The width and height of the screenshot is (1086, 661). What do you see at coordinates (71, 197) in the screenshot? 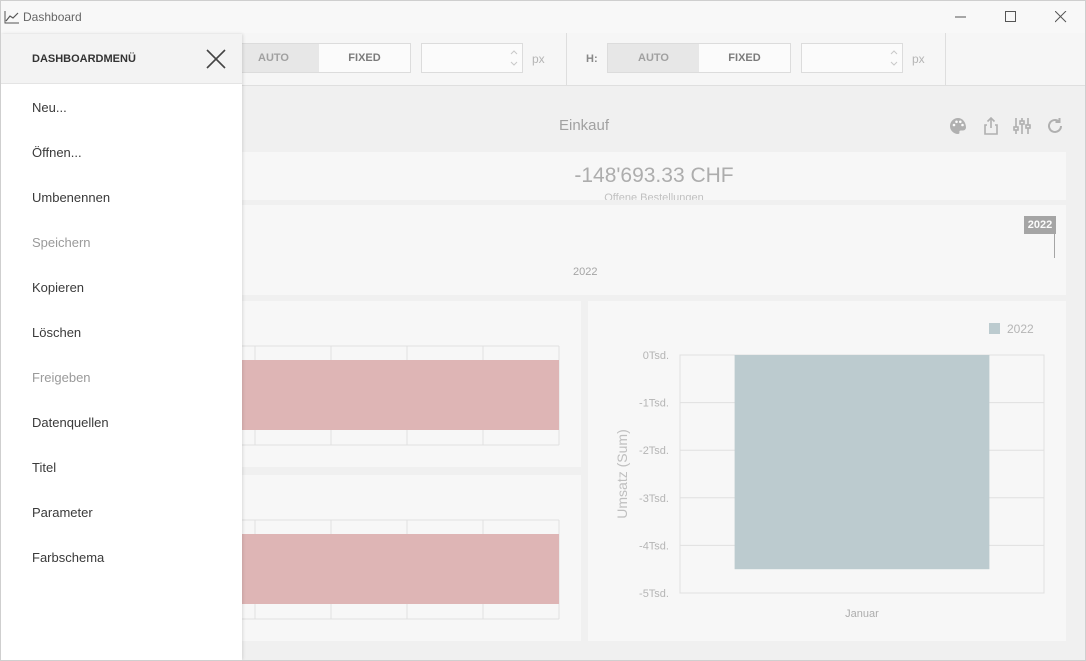
I see `menu-item-rename: Umbenennen` at bounding box center [71, 197].